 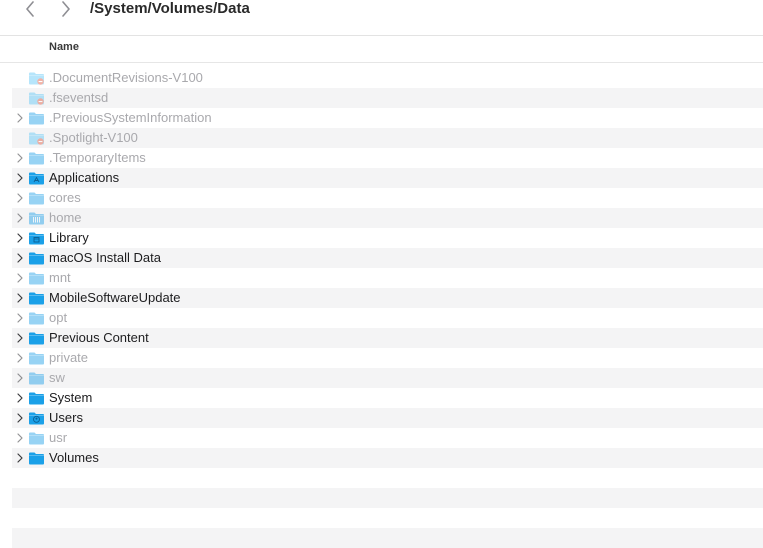 What do you see at coordinates (387, 358) in the screenshot?
I see `list-item: private` at bounding box center [387, 358].